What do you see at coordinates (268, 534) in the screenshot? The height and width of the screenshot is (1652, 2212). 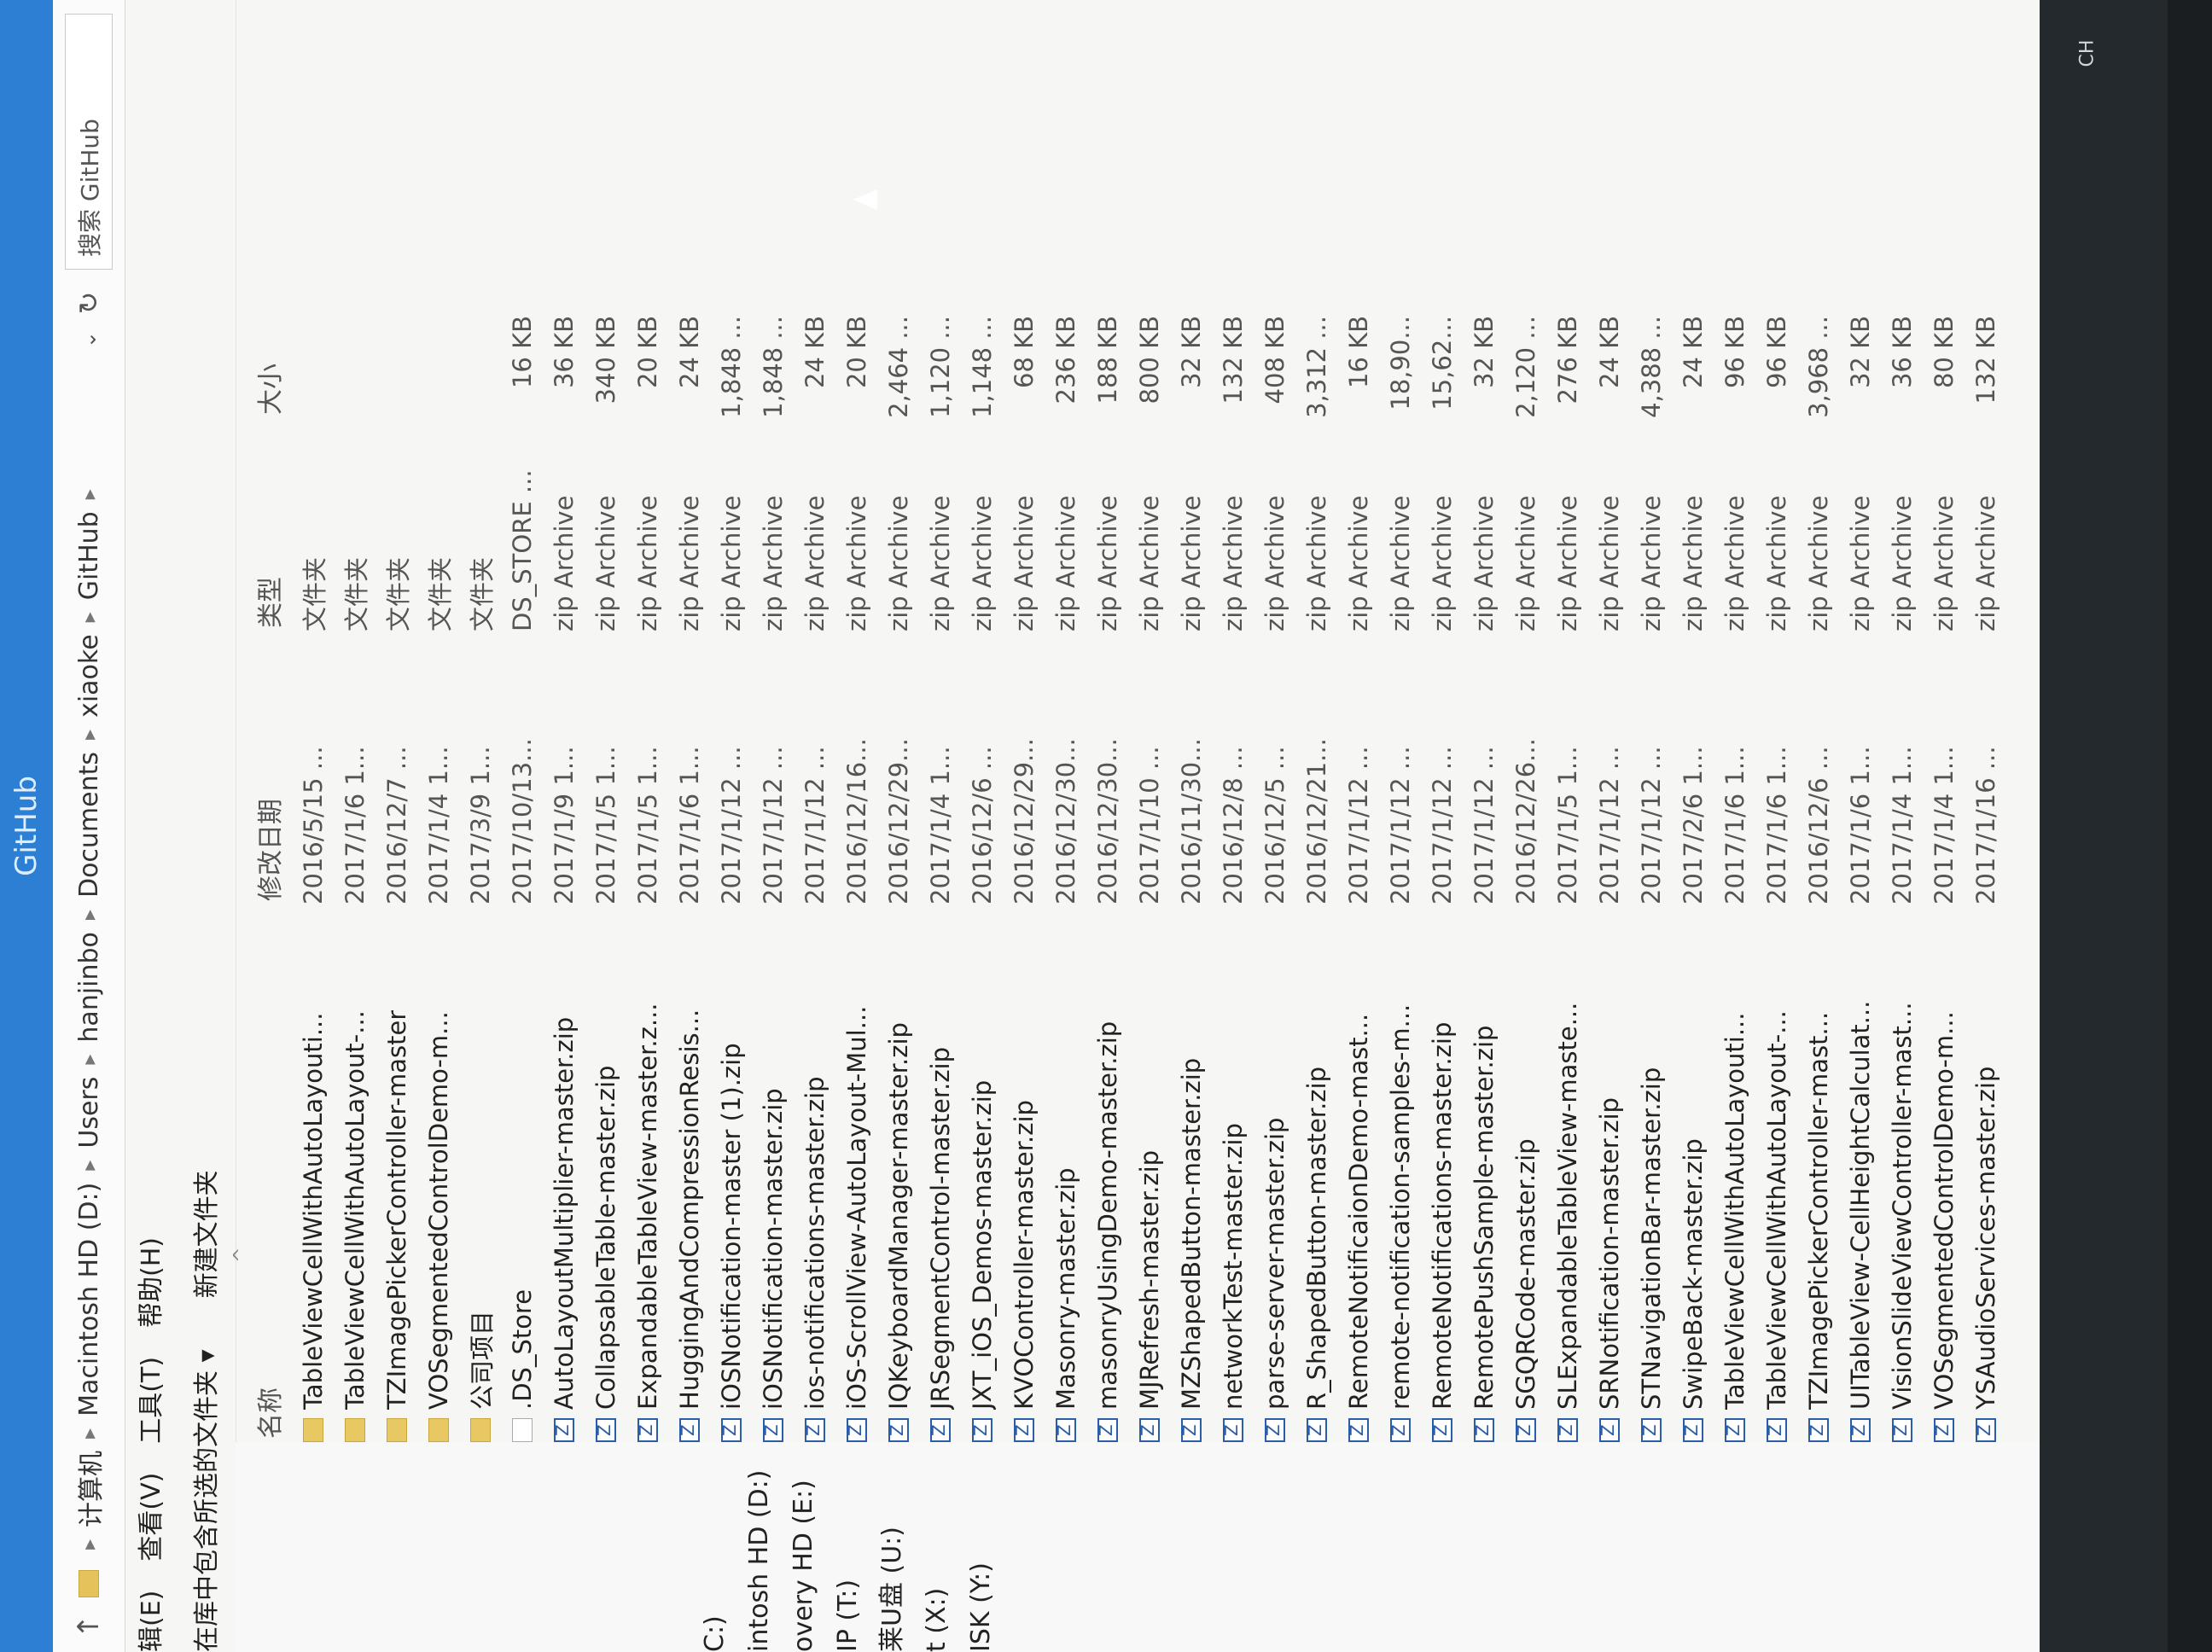 I see `column-header-type: 类型` at bounding box center [268, 534].